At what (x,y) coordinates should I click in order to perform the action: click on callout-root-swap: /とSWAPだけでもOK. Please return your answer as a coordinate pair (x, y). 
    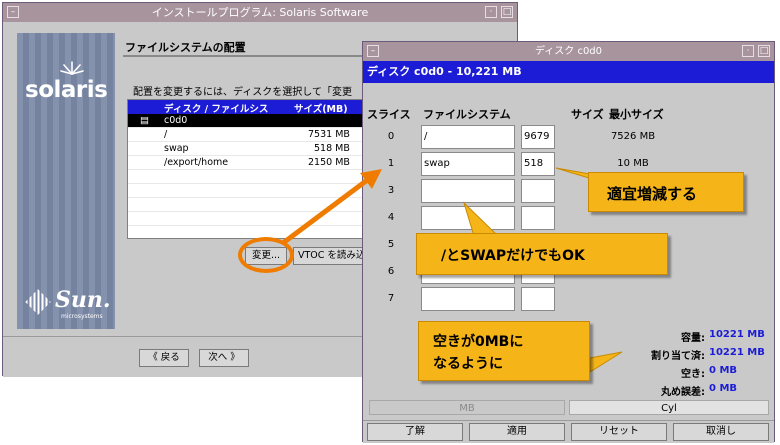
    Looking at the image, I should click on (542, 254).